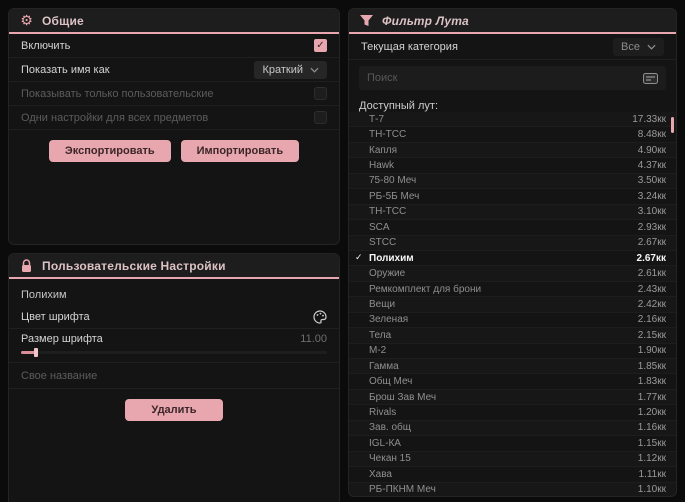 The height and width of the screenshot is (502, 685). What do you see at coordinates (512, 444) in the screenshot?
I see `list-item: IGL-КА 1.15кк` at bounding box center [512, 444].